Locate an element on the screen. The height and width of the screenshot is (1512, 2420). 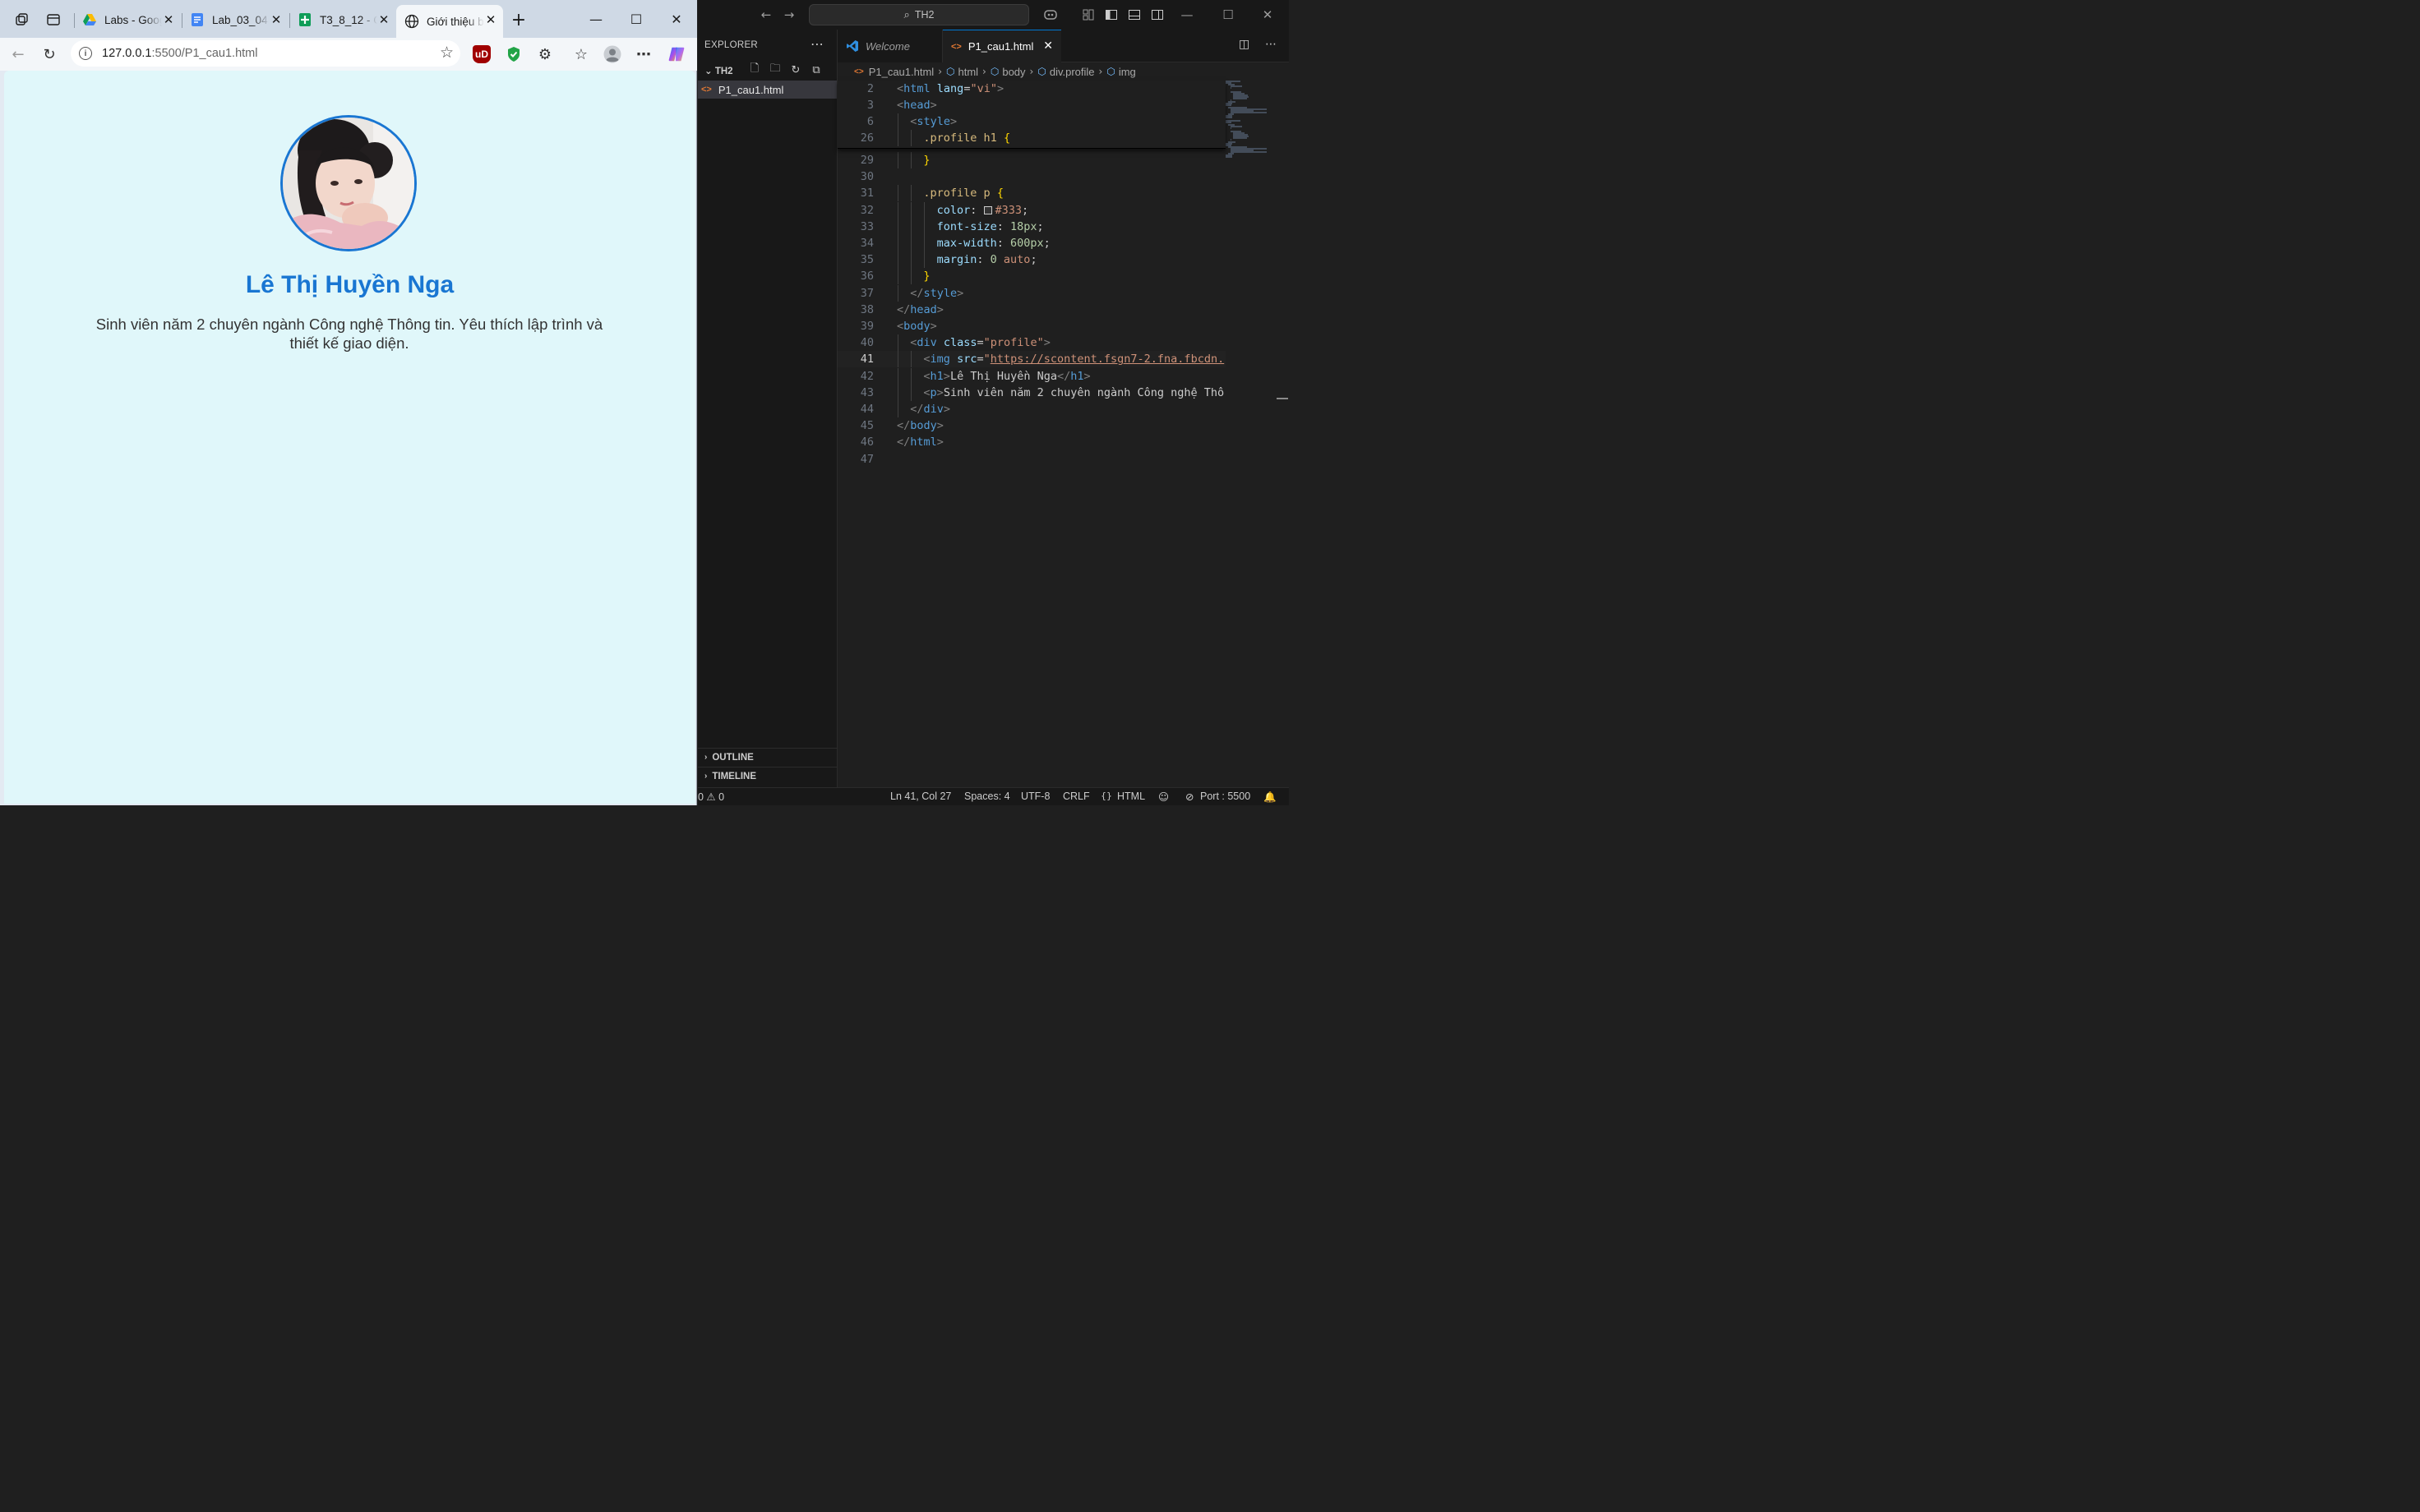
code-line: 2 <html lang="vi"> is located at coordinates (1032, 89).